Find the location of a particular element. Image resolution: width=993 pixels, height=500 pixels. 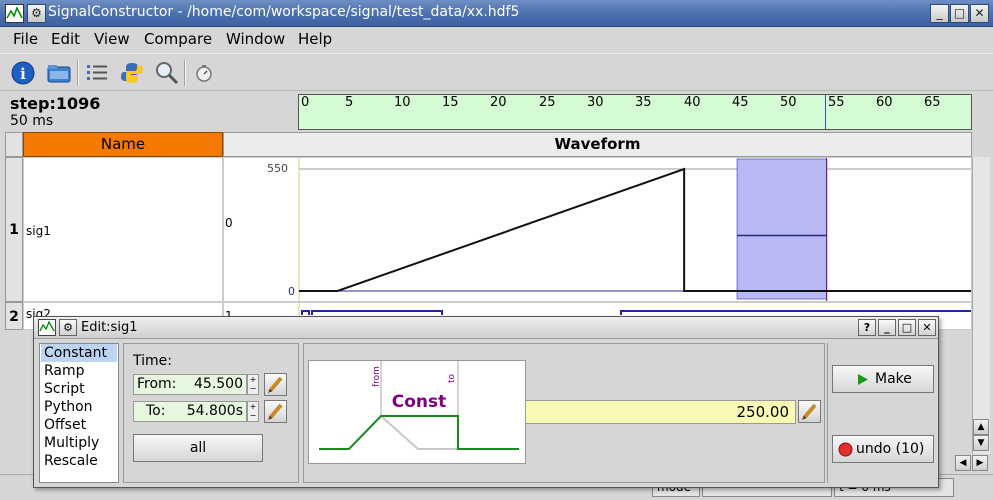

signal-name-cell: sig1 is located at coordinates (123, 229).